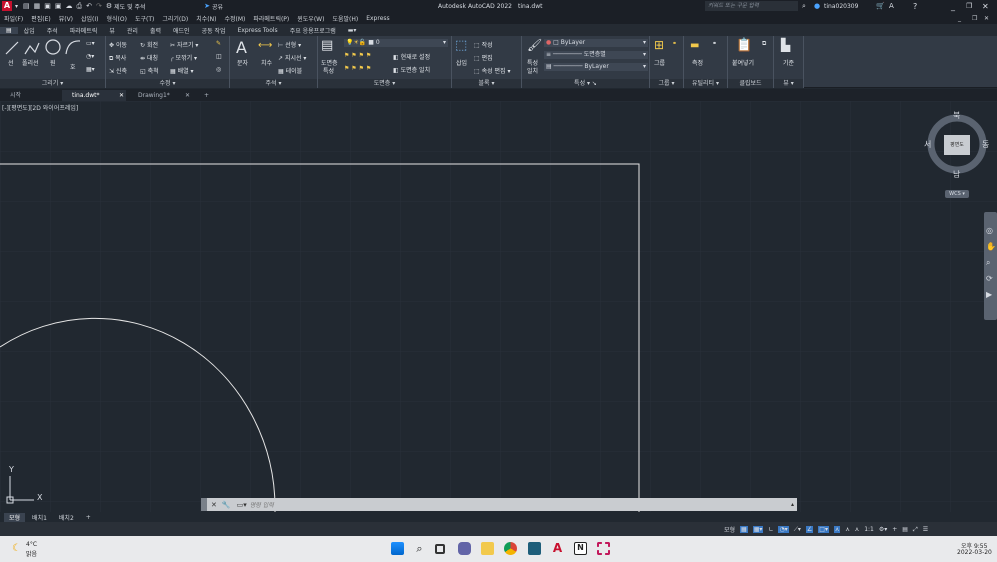  What do you see at coordinates (117, 58) in the screenshot?
I see `copy-button: ⧉ 복사` at bounding box center [117, 58].